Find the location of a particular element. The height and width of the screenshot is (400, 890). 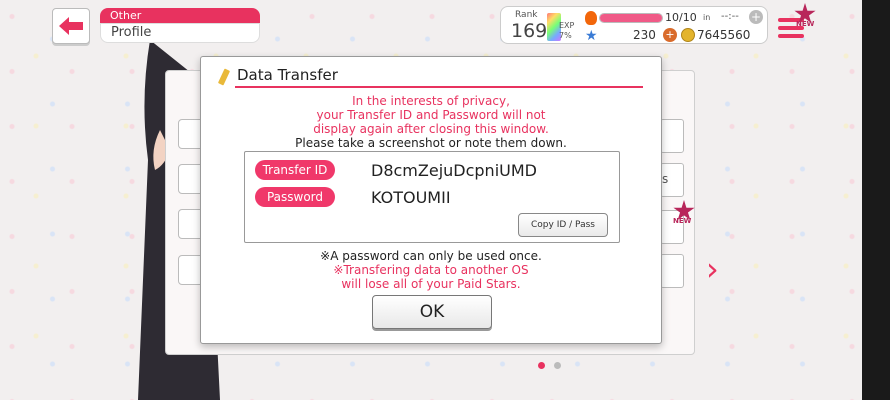

privacy-warning-line: your Transfer ID and Password will not is located at coordinates (431, 115).